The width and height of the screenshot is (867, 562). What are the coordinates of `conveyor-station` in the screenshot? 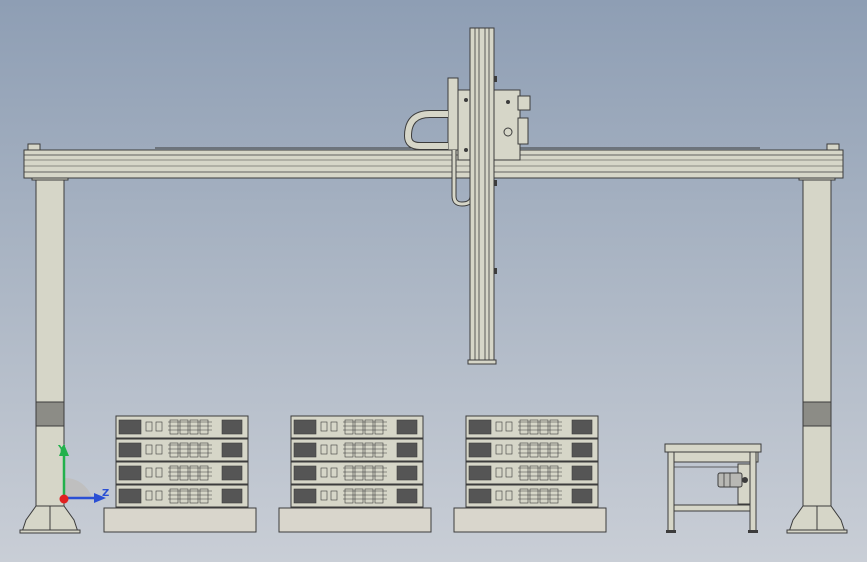 It's located at (713, 488).